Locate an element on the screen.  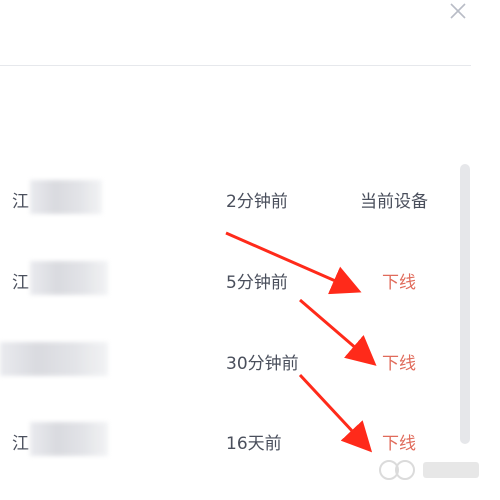
session-time: 16天前 is located at coordinates (254, 444).